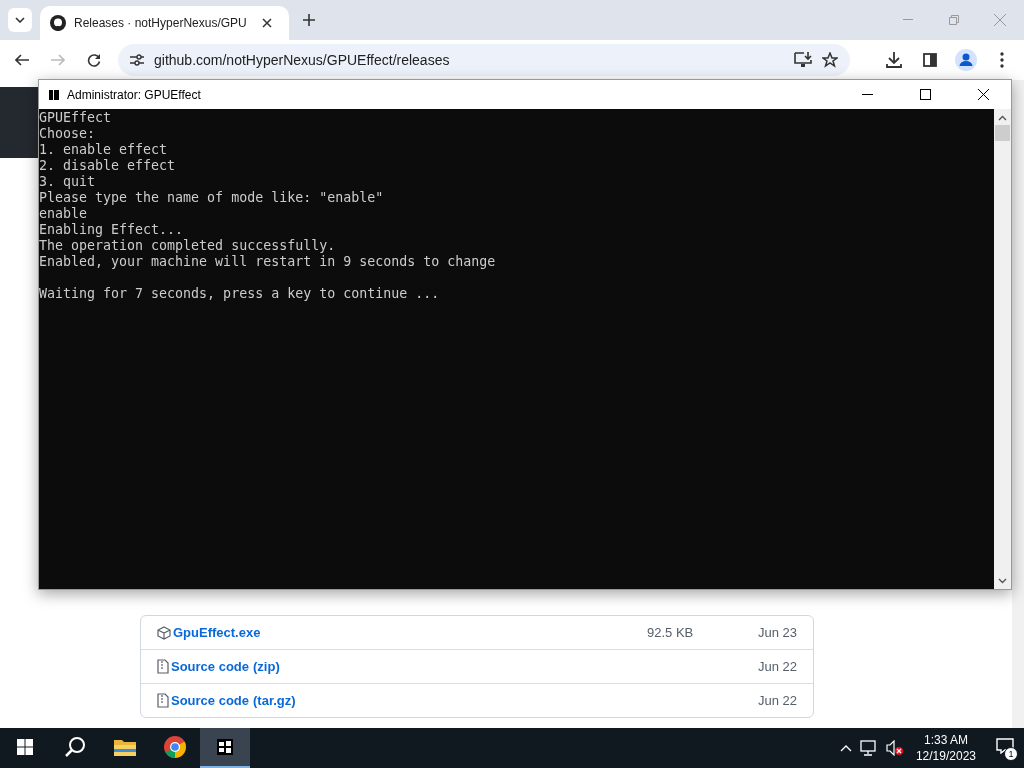 This screenshot has width=1024, height=768. Describe the element at coordinates (175, 747) in the screenshot. I see `chrome-icon` at that location.